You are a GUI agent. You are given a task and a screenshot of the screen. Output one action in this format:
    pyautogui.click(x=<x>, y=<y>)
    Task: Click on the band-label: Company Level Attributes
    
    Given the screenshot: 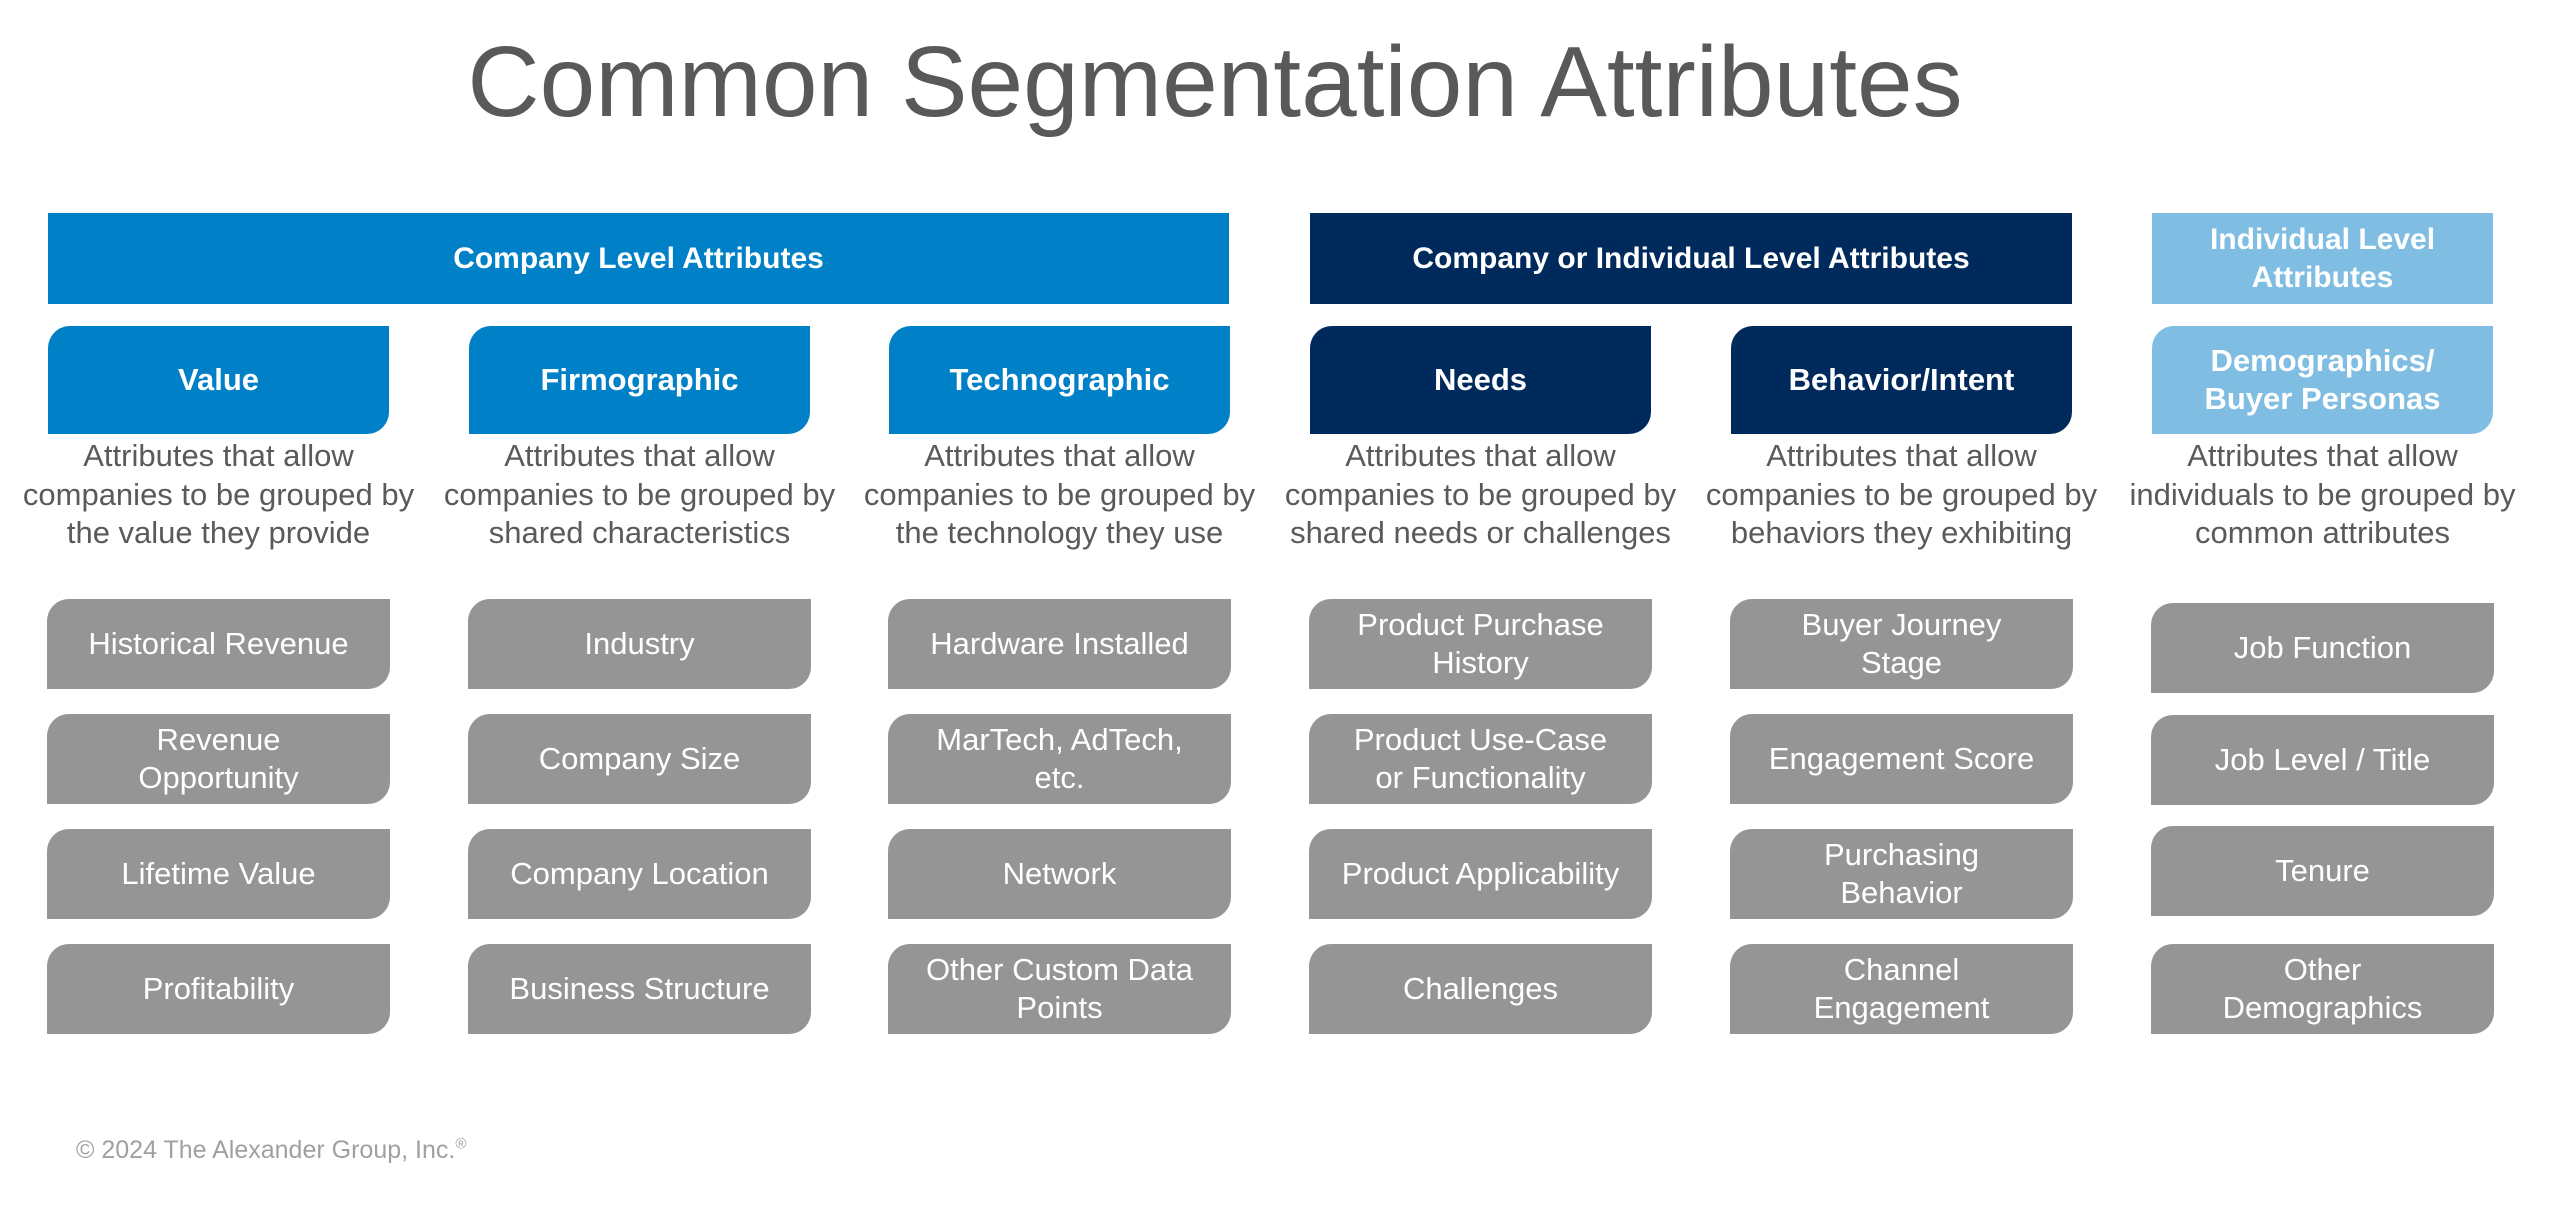 What is the action you would take?
    pyautogui.click(x=638, y=258)
    